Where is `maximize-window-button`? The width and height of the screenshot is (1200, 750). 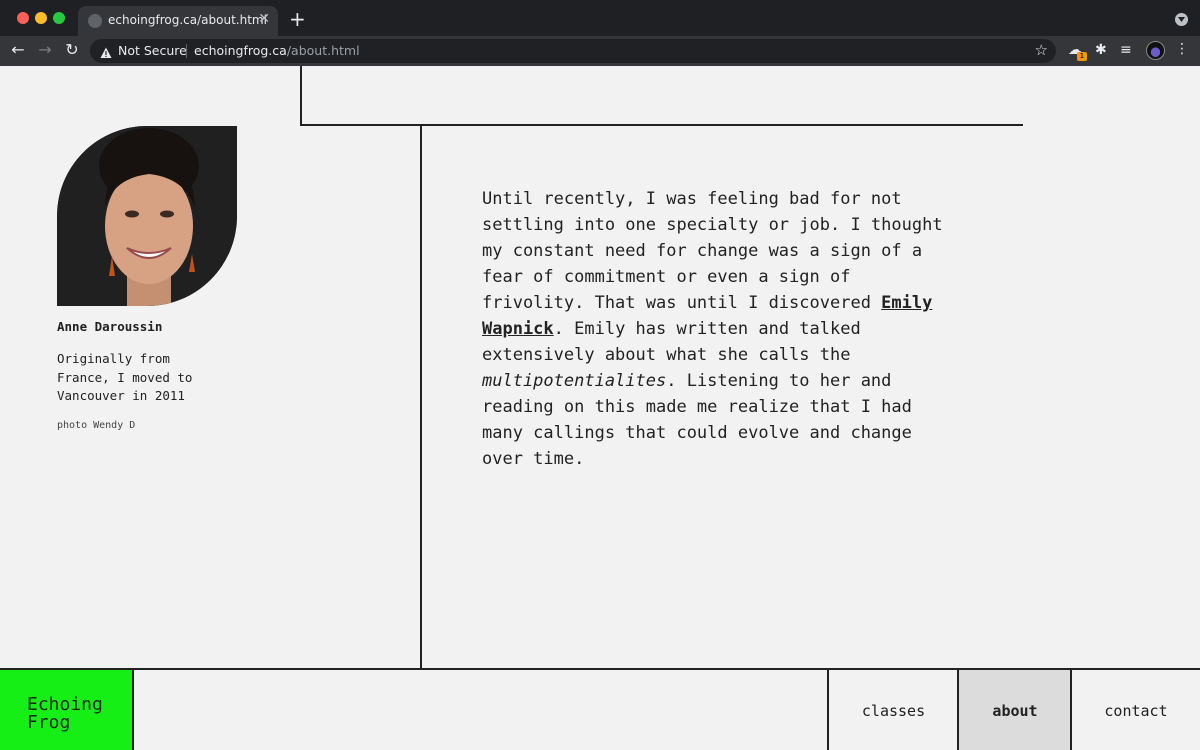
maximize-window-button is located at coordinates (59, 18).